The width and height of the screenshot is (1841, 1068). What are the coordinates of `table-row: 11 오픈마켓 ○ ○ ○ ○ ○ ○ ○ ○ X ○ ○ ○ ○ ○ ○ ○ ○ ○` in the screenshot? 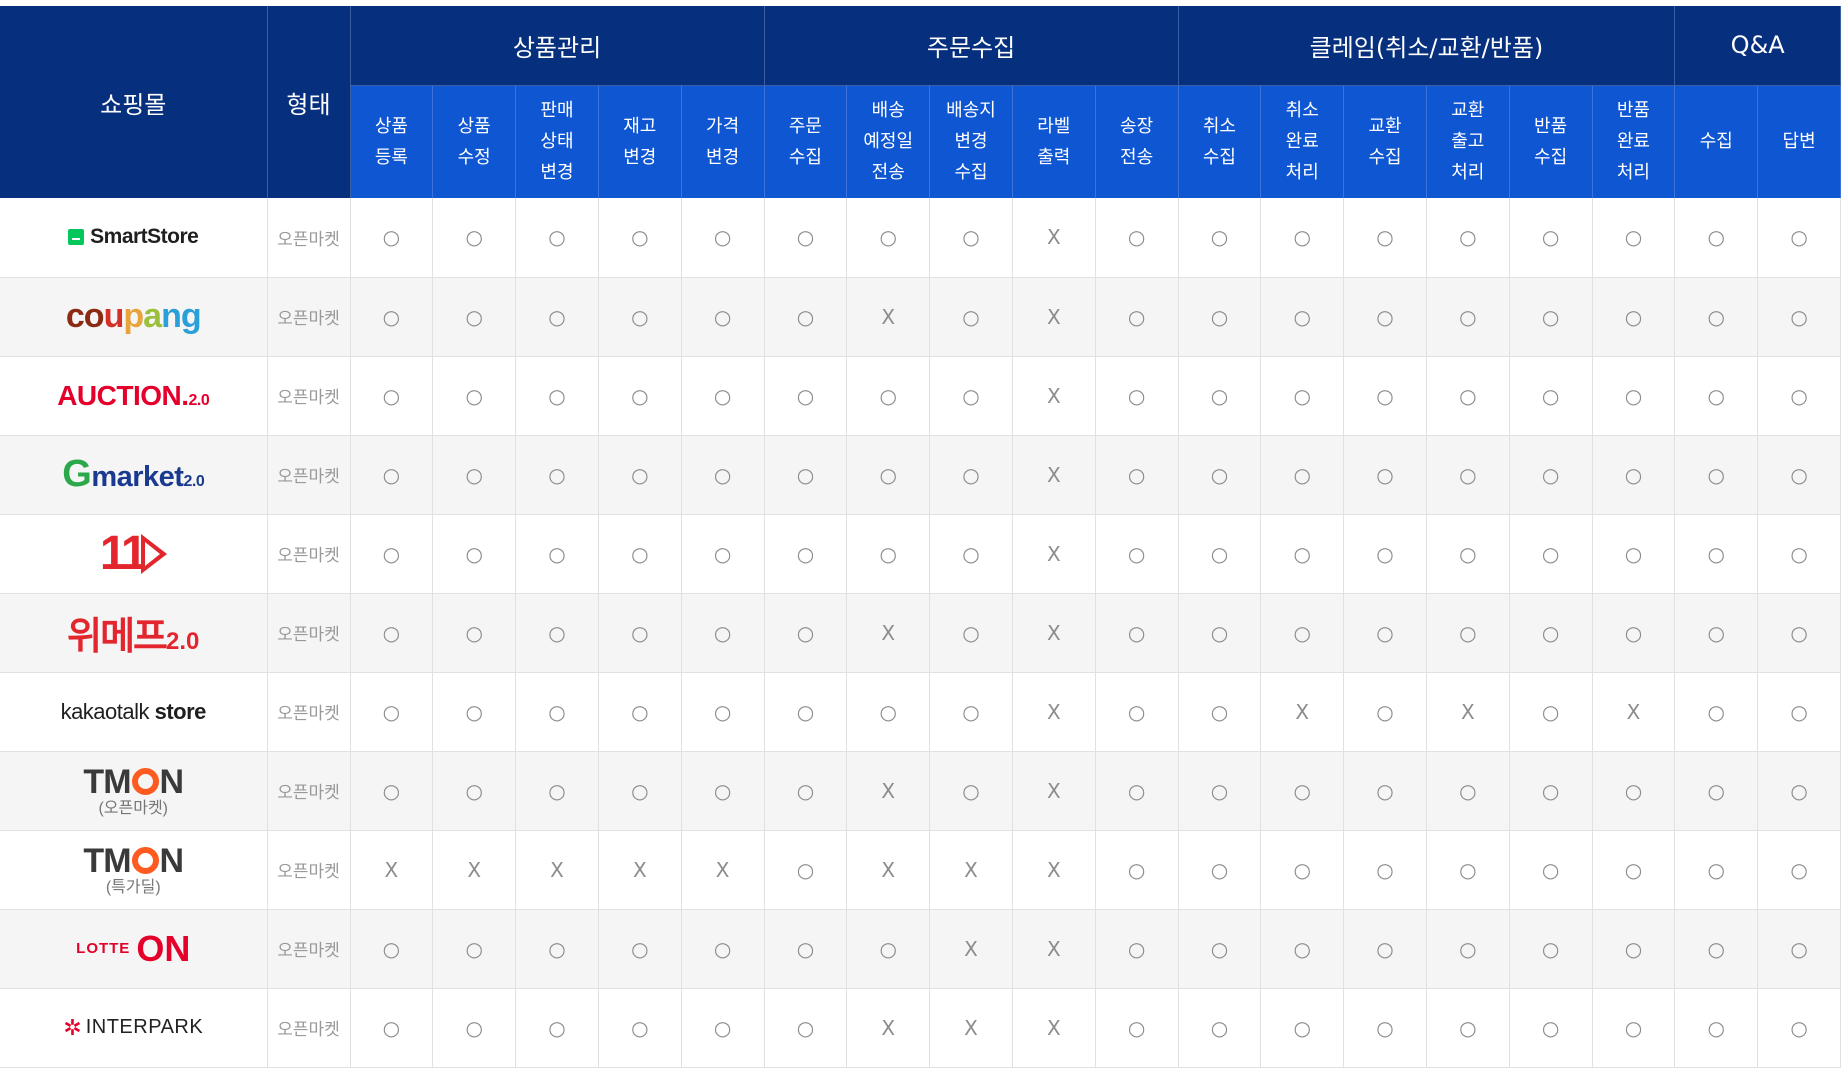 It's located at (920, 554).